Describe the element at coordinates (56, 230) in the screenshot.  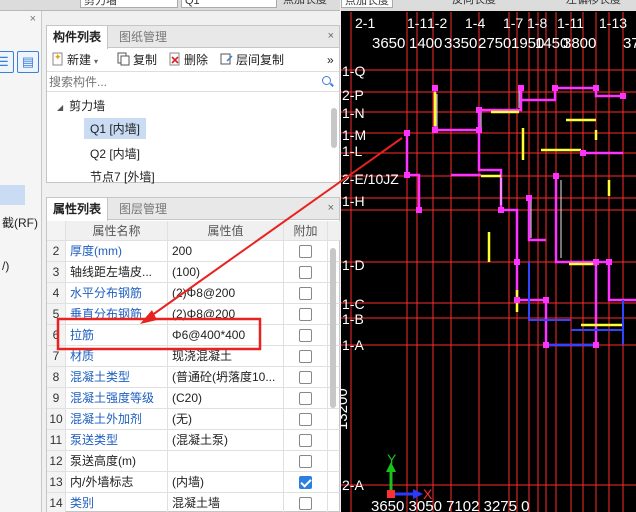
I see `row-number-header` at that location.